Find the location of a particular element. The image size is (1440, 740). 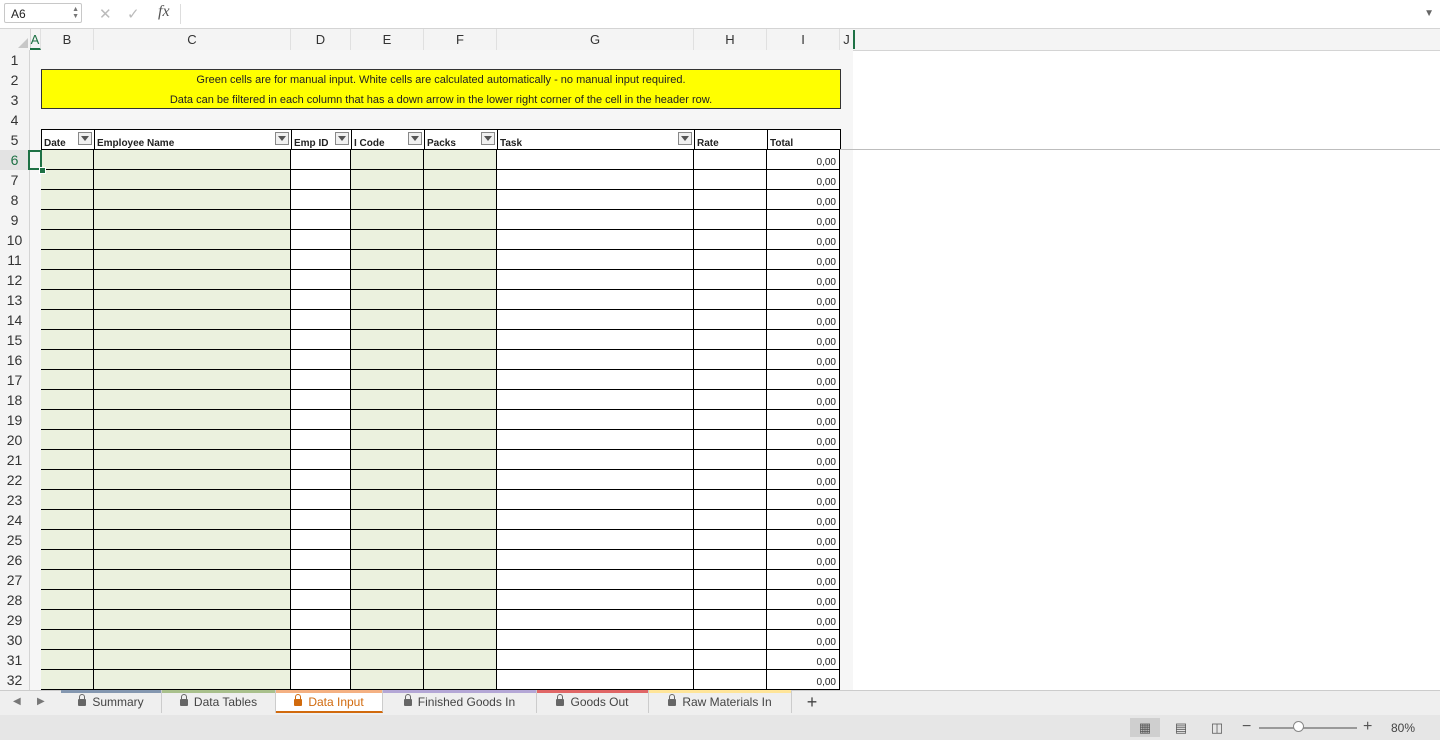

filter-dropdown-icon is located at coordinates (488, 138).